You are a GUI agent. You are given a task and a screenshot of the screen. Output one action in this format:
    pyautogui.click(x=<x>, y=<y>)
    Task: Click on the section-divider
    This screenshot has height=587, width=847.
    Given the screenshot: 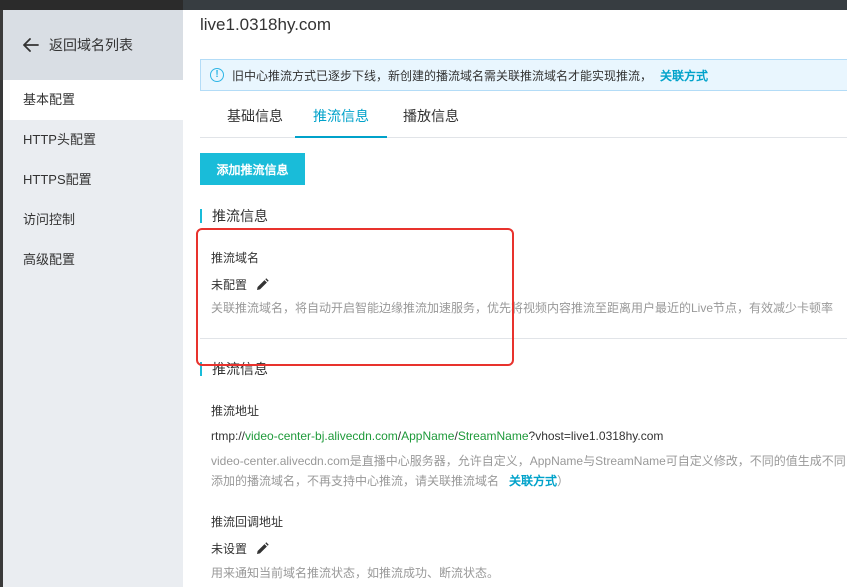 What is the action you would take?
    pyautogui.click(x=523, y=338)
    